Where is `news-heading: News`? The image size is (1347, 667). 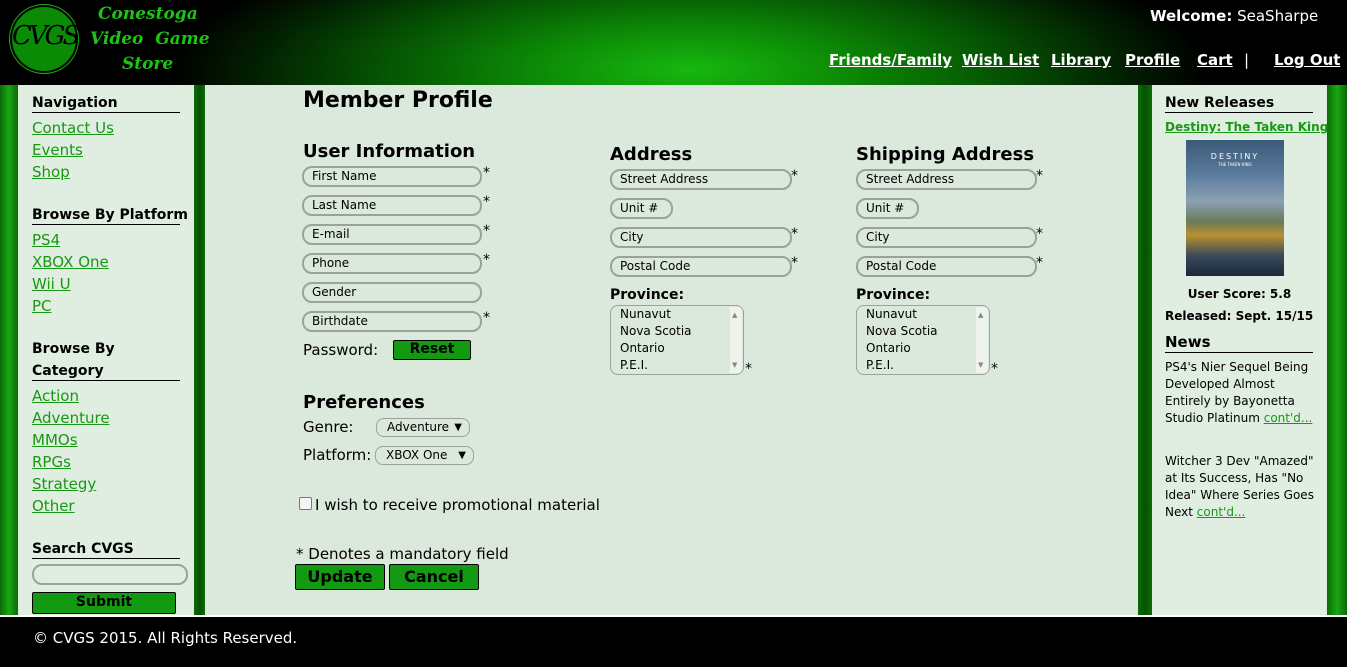 news-heading: News is located at coordinates (1239, 343).